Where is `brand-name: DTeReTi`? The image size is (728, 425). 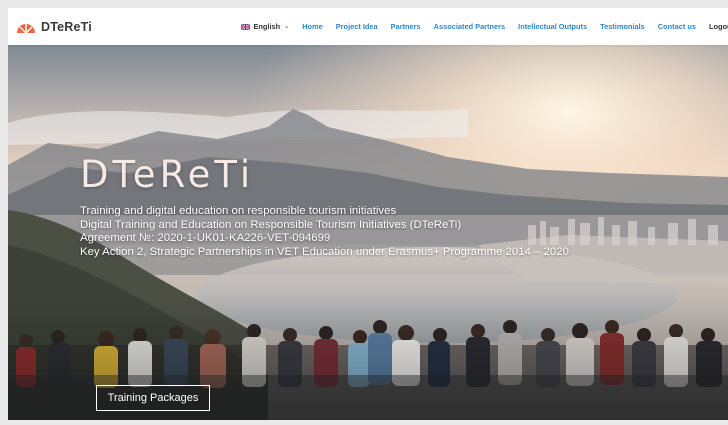 brand-name: DTeReTi is located at coordinates (66, 27).